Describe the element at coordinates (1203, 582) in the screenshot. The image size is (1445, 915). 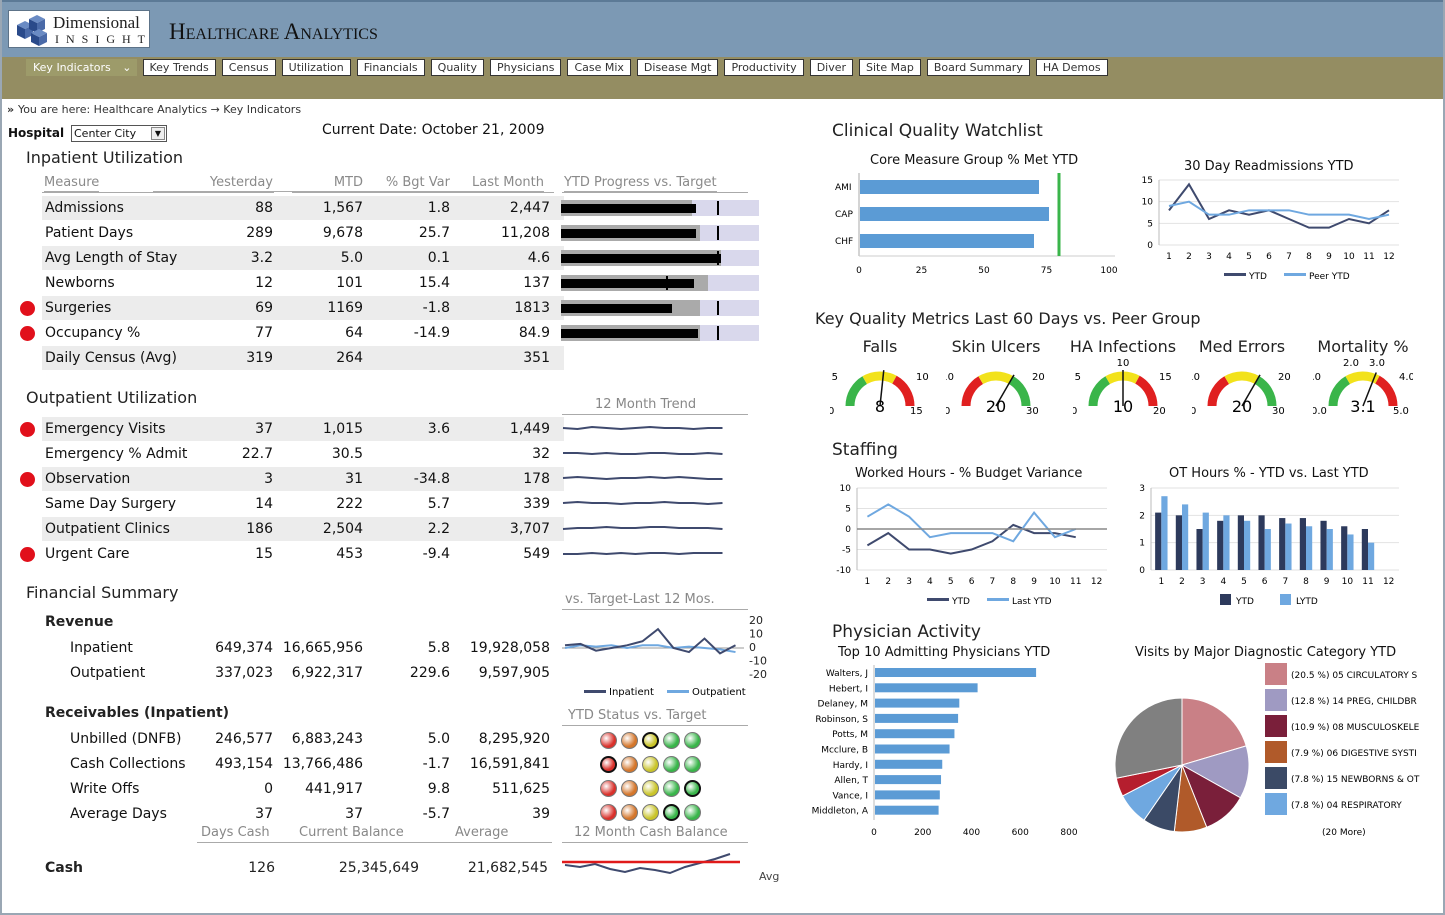
I see `x-tick-label: 3` at that location.